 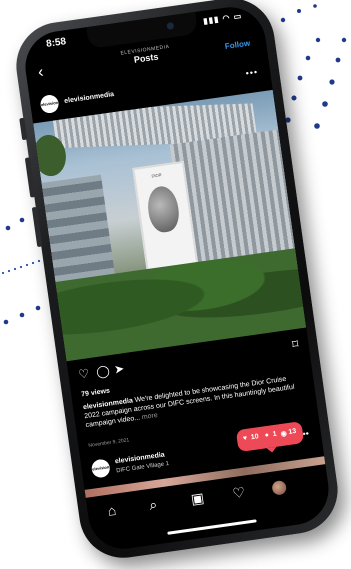 What do you see at coordinates (112, 510) in the screenshot?
I see `home-icon: ⌂` at bounding box center [112, 510].